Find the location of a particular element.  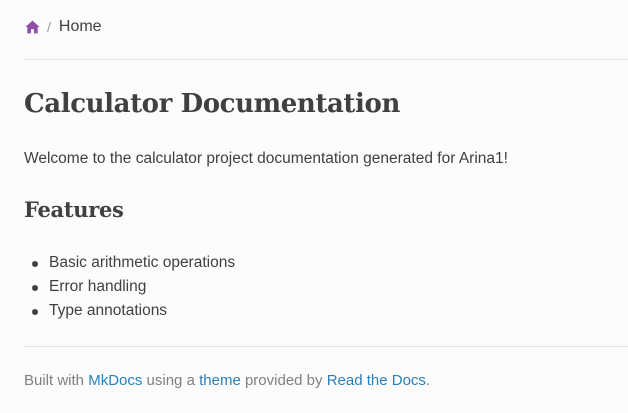

footer-period: . is located at coordinates (428, 380).